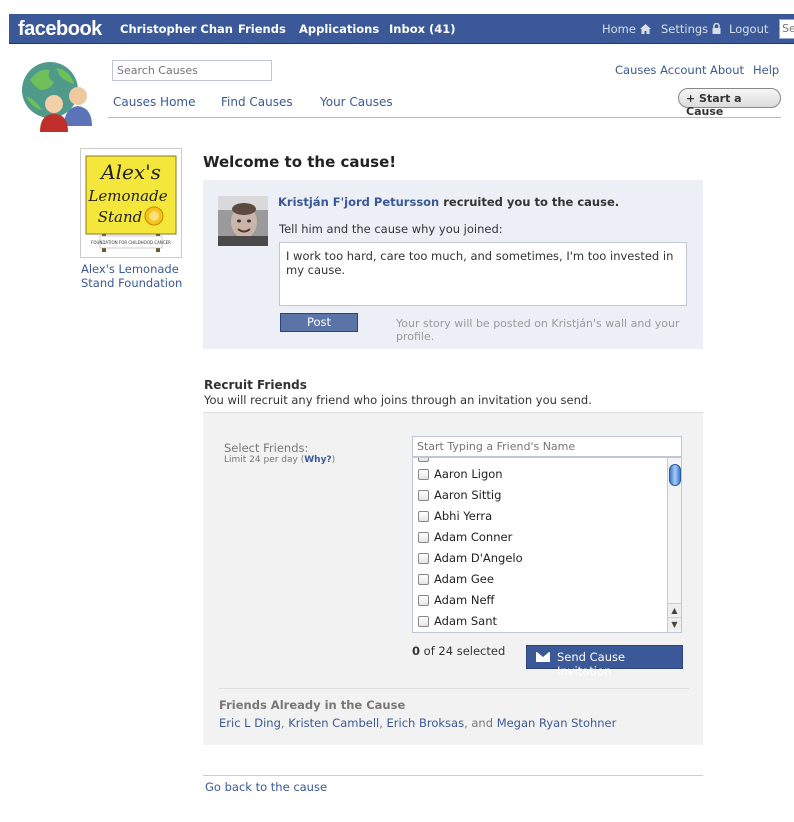  Describe the element at coordinates (674, 623) in the screenshot. I see `scroll-down-icon: ▼` at that location.